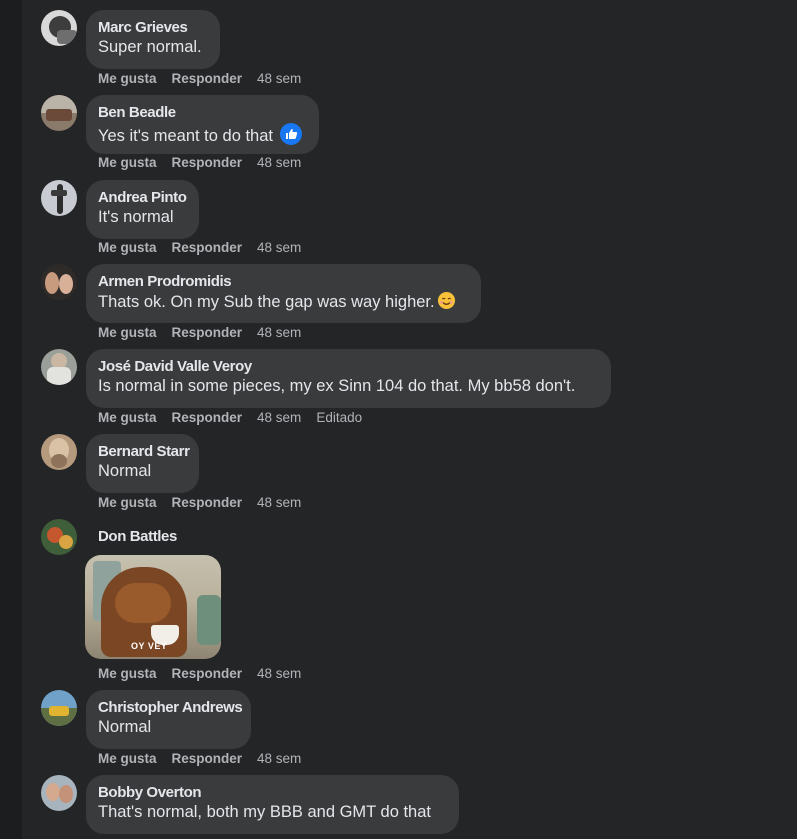 This screenshot has width=797, height=839. I want to click on smiling-face-icon, so click(446, 300).